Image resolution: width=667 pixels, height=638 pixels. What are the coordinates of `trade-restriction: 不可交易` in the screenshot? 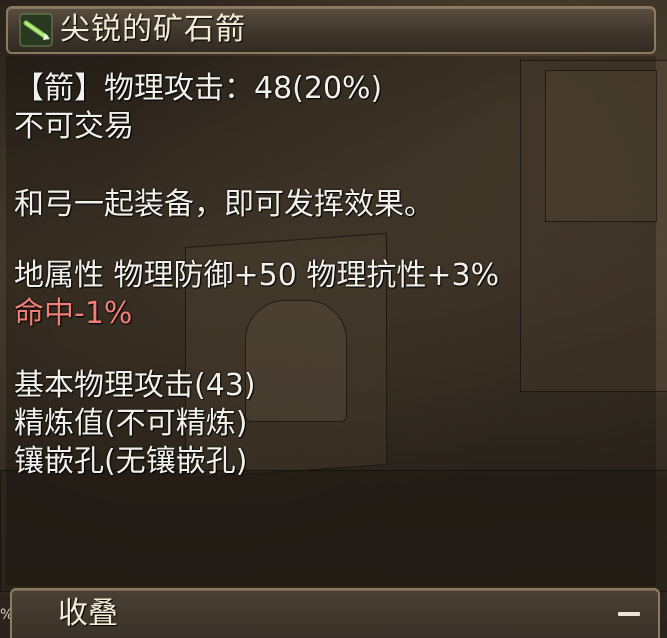 It's located at (74, 126).